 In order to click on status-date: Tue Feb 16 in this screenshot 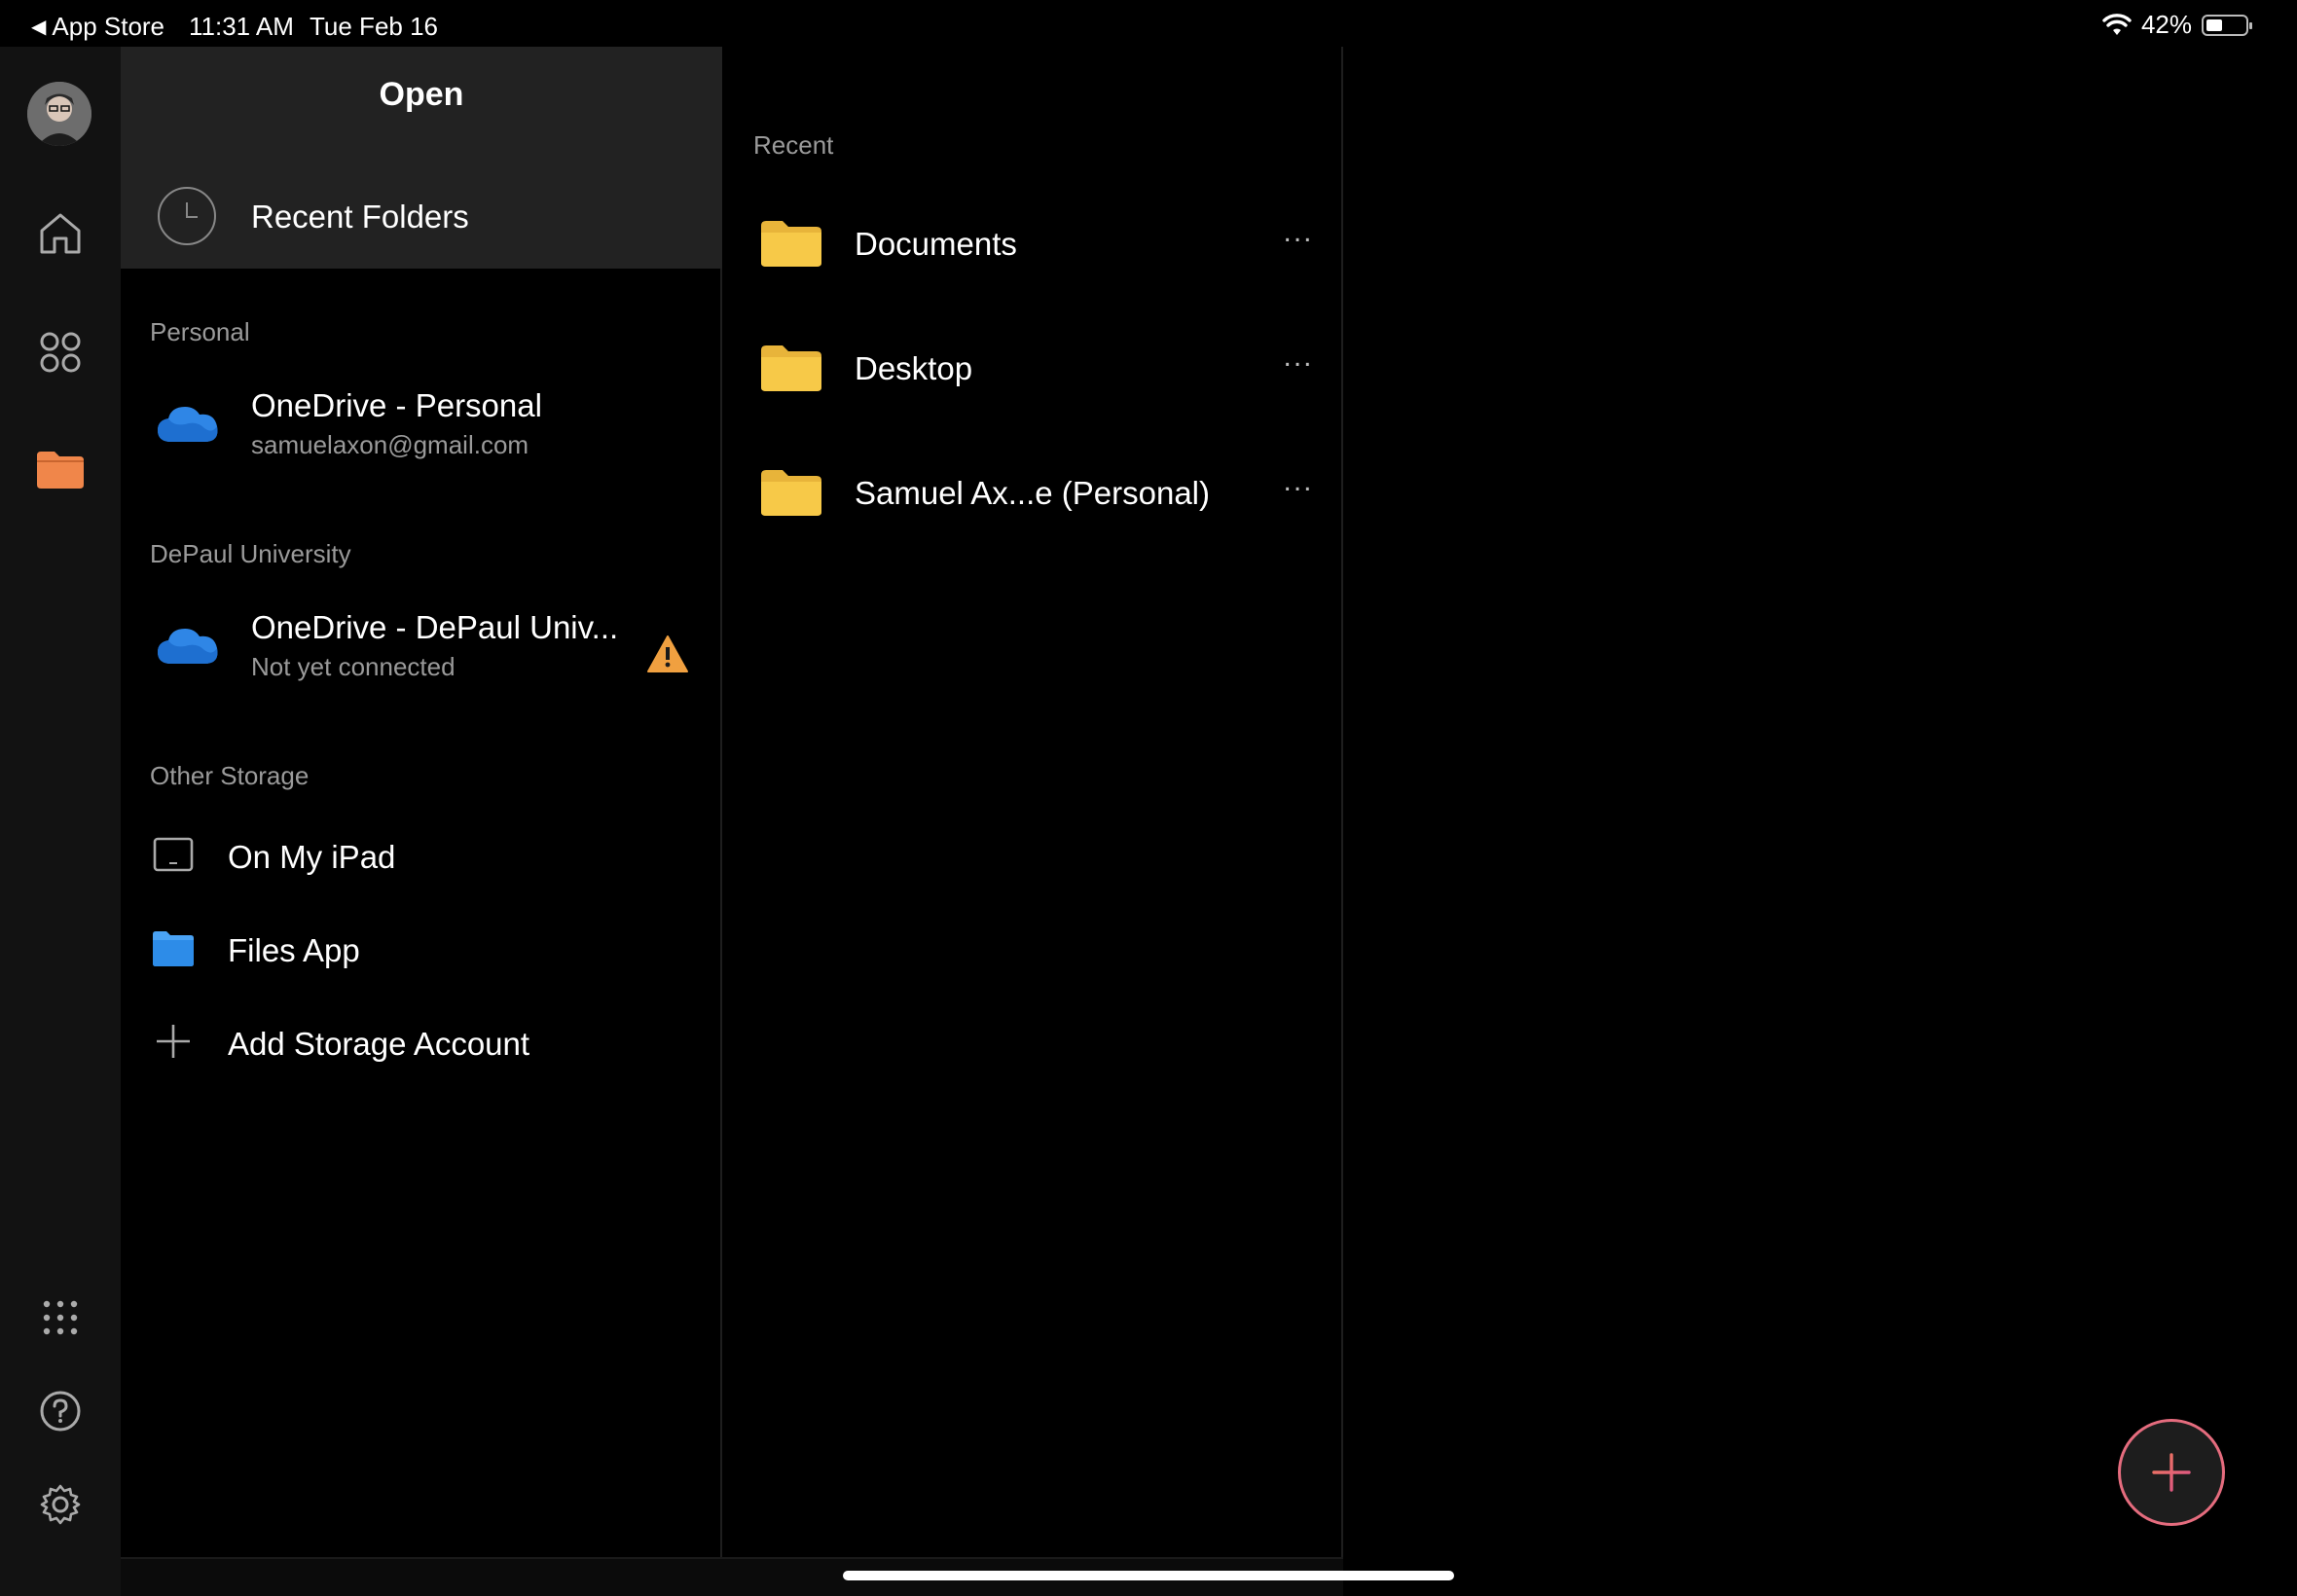, I will do `click(374, 26)`.